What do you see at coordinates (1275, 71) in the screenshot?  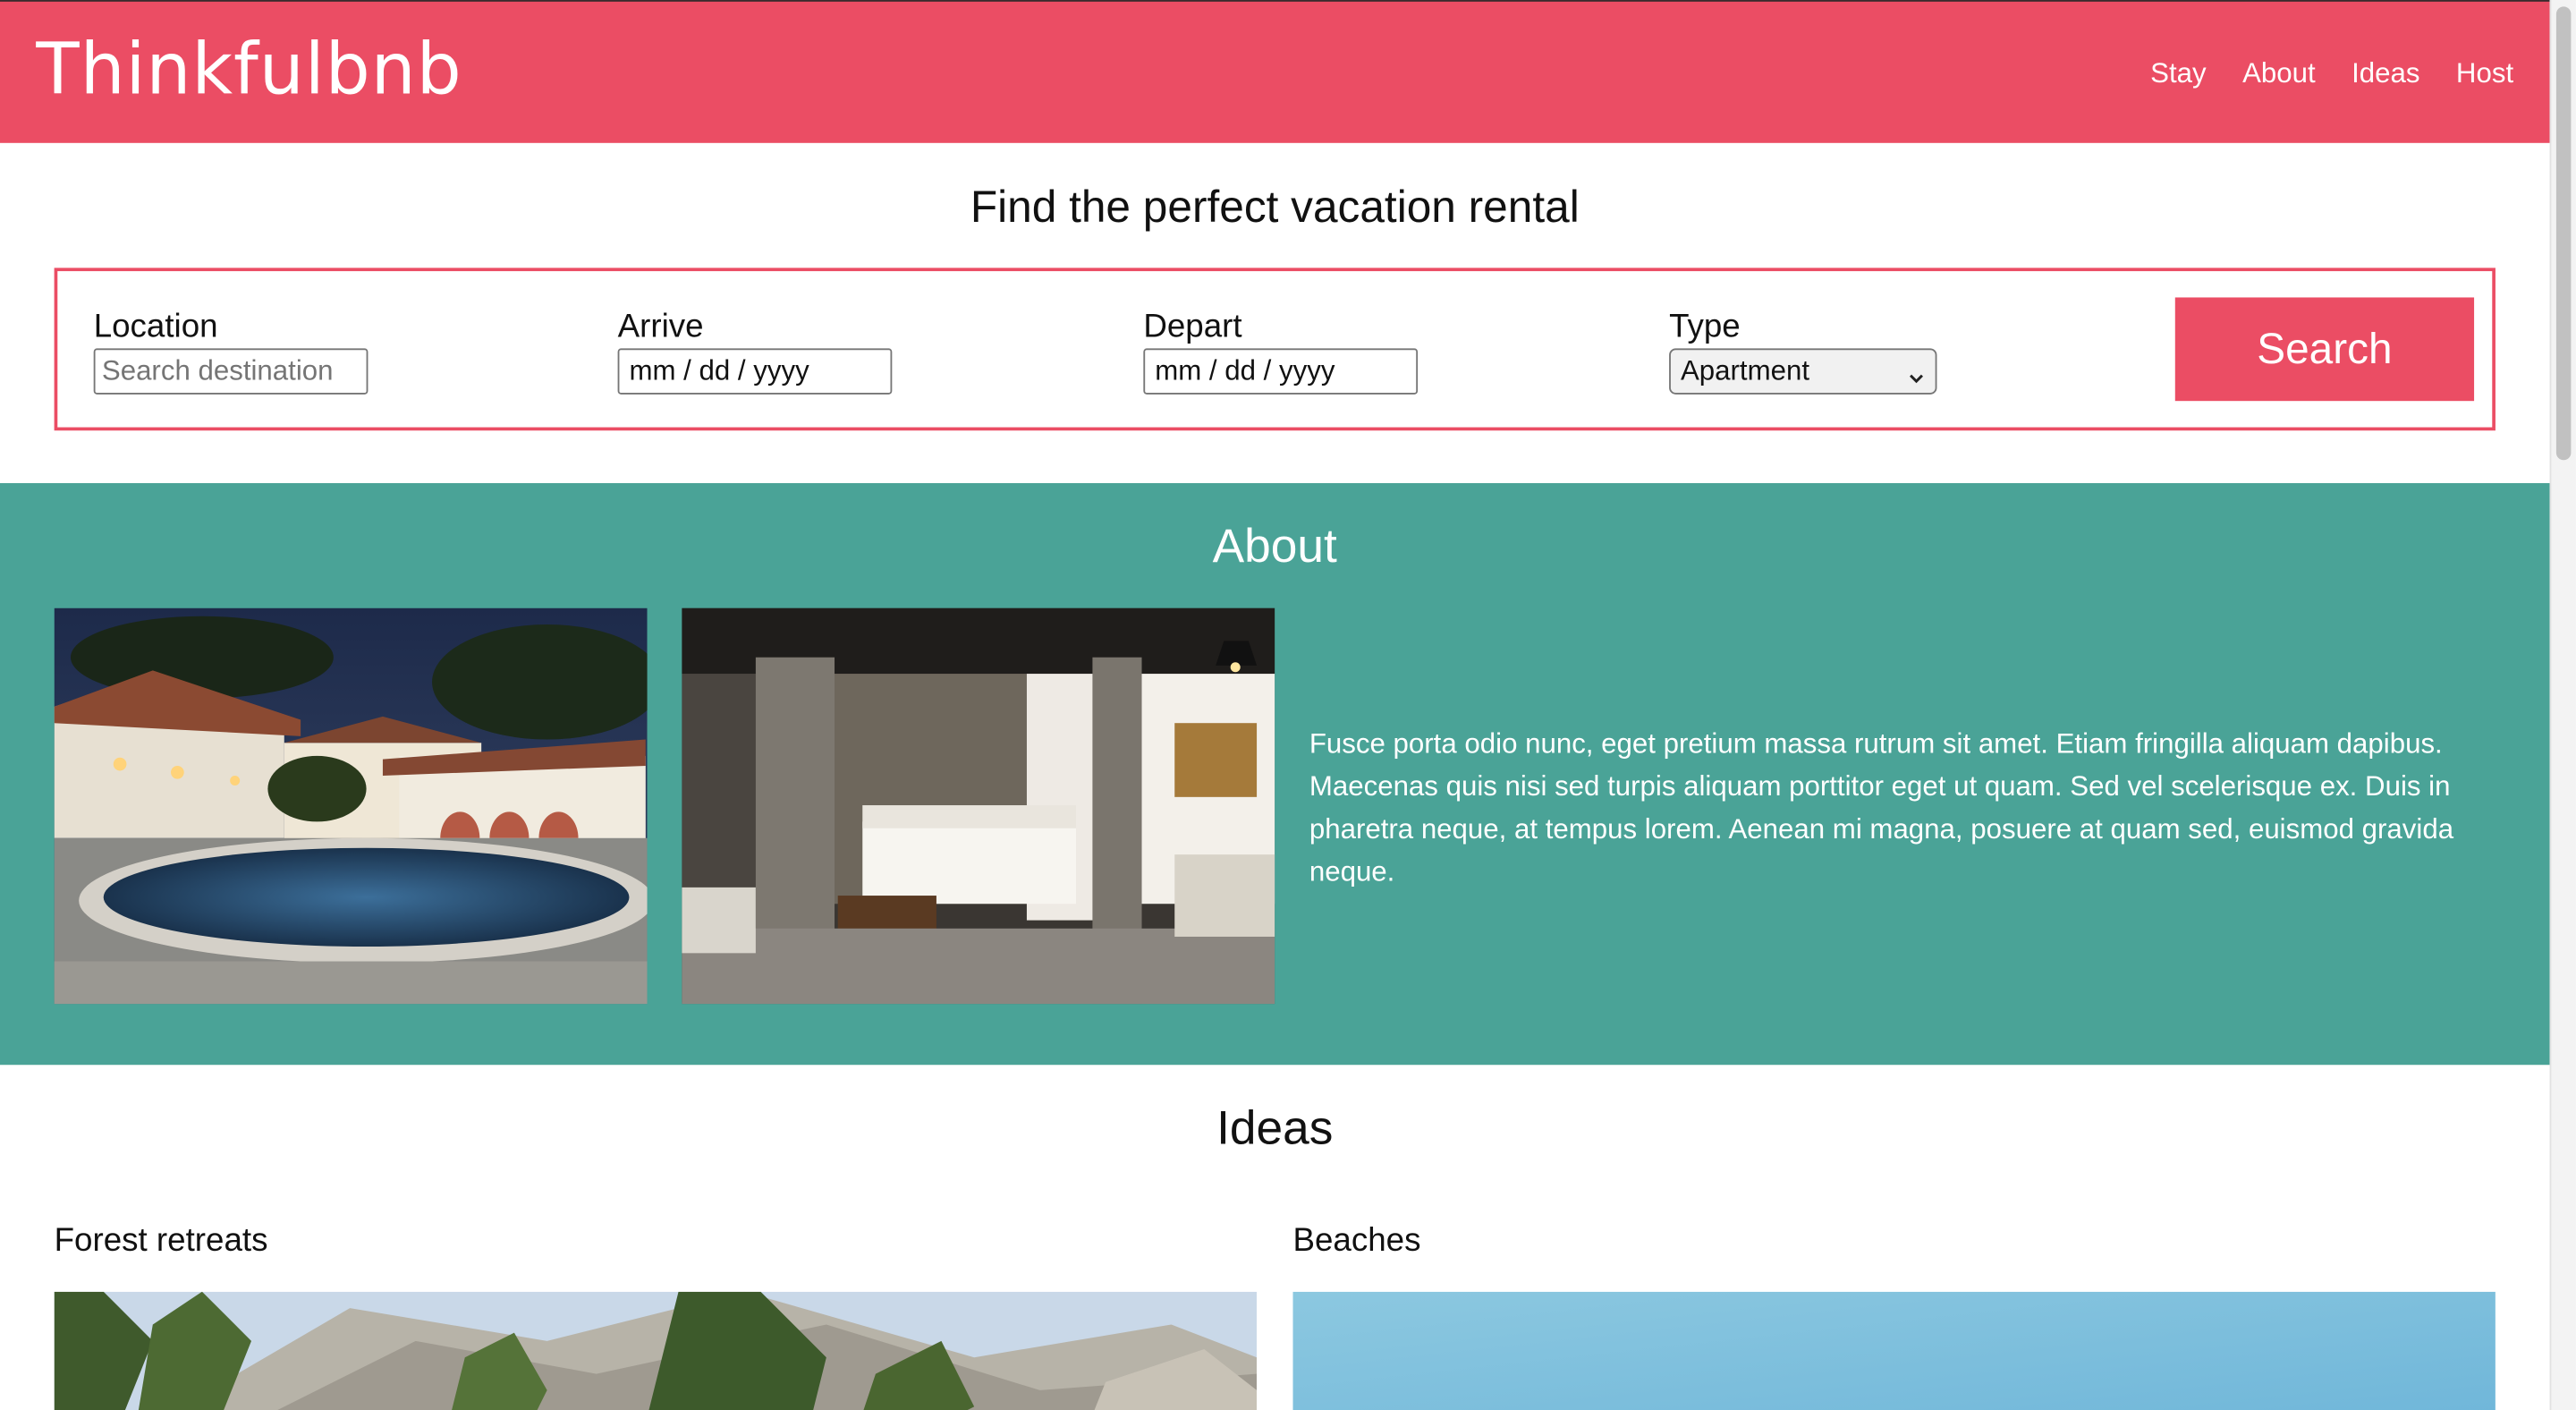 I see `site-header: Thinkfulbnb Stay About Ideas Host` at bounding box center [1275, 71].